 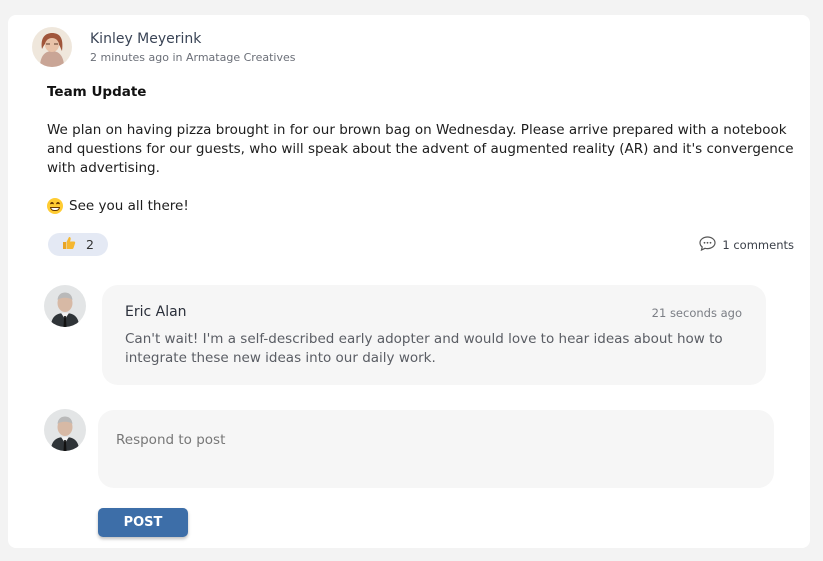 What do you see at coordinates (97, 92) in the screenshot?
I see `post-title: Team Update` at bounding box center [97, 92].